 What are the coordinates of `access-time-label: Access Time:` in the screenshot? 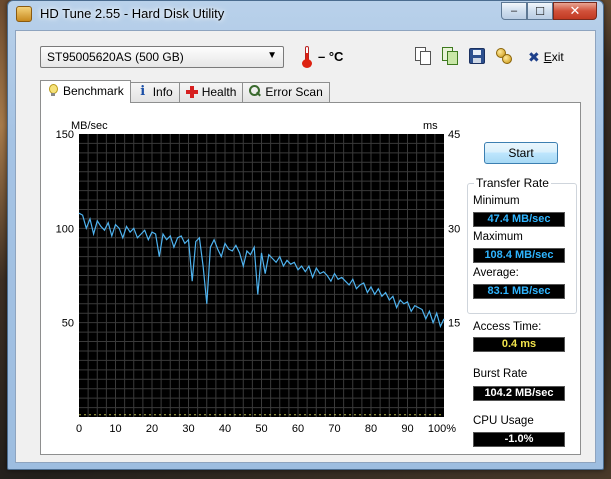 It's located at (507, 327).